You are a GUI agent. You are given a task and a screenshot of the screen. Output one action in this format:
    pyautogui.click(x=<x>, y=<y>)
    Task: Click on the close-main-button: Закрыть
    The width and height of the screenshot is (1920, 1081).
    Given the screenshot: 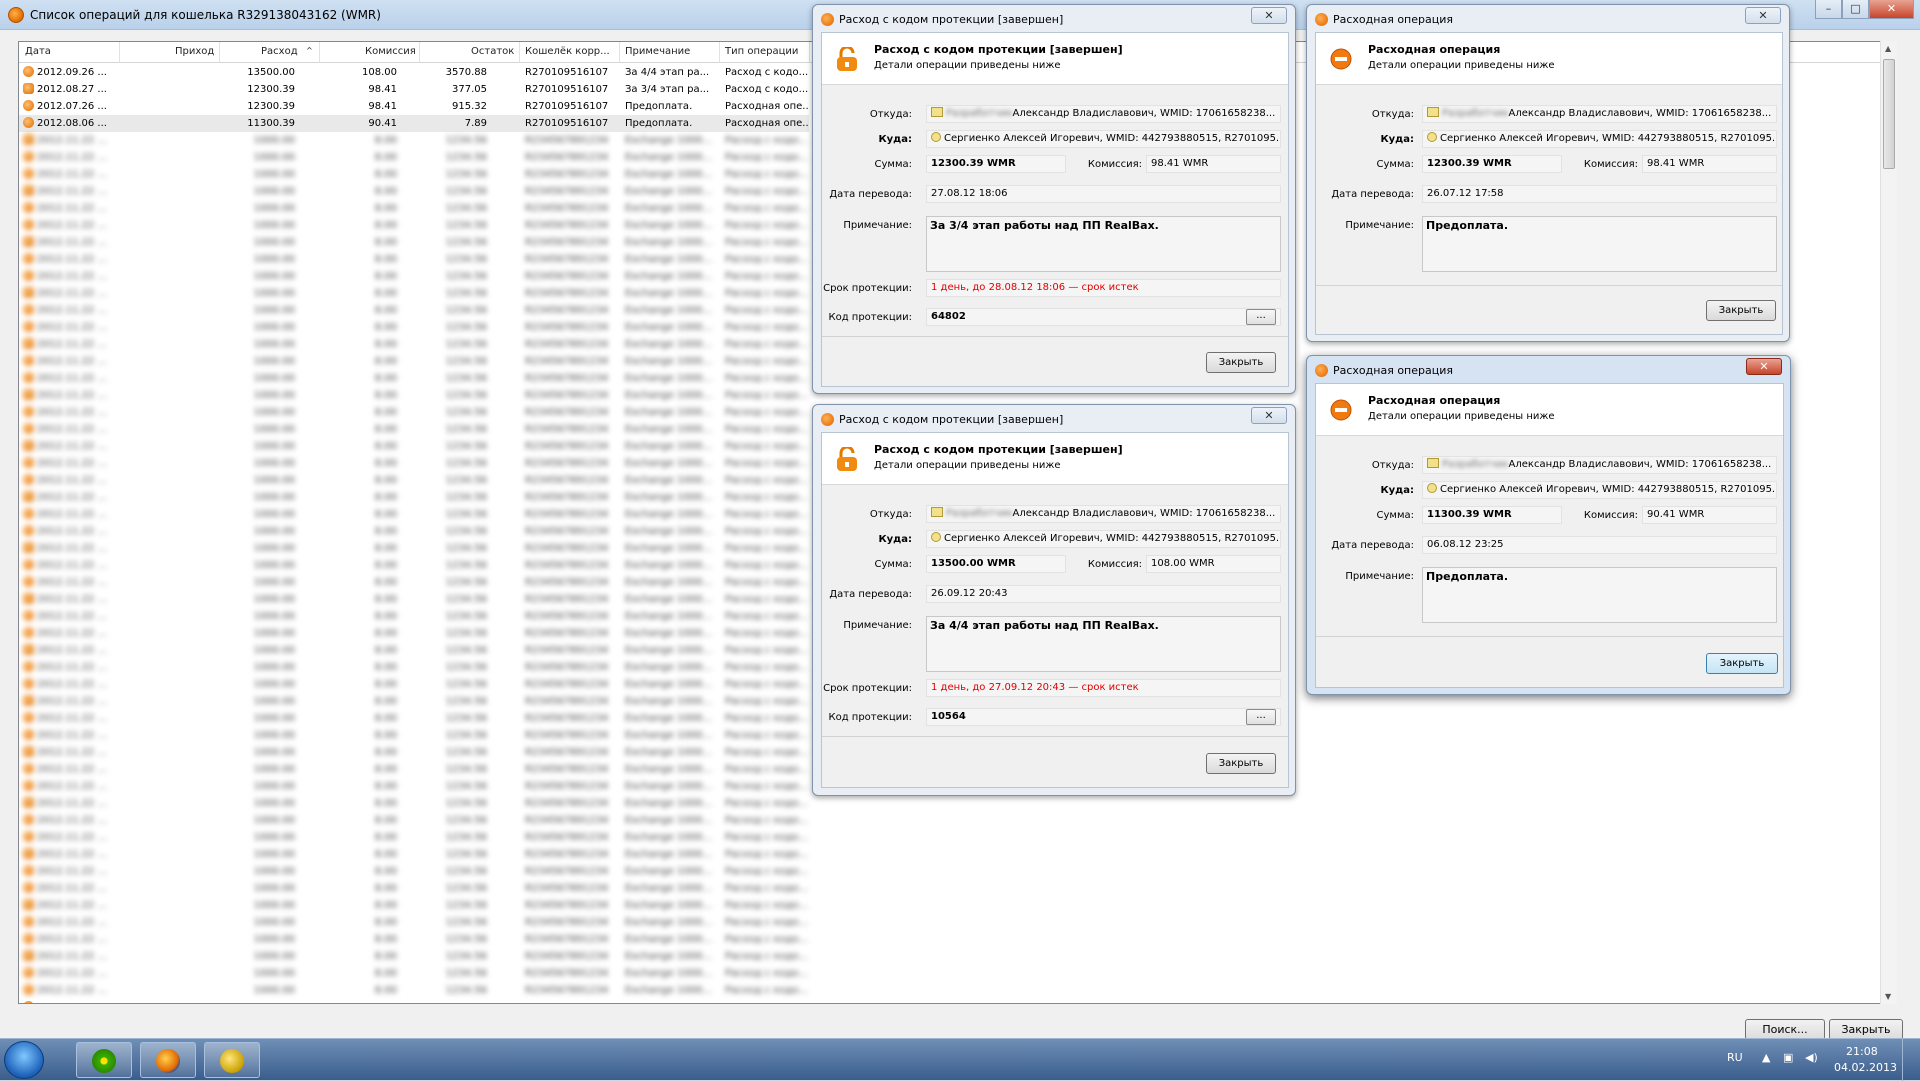 What is the action you would take?
    pyautogui.click(x=1866, y=1029)
    